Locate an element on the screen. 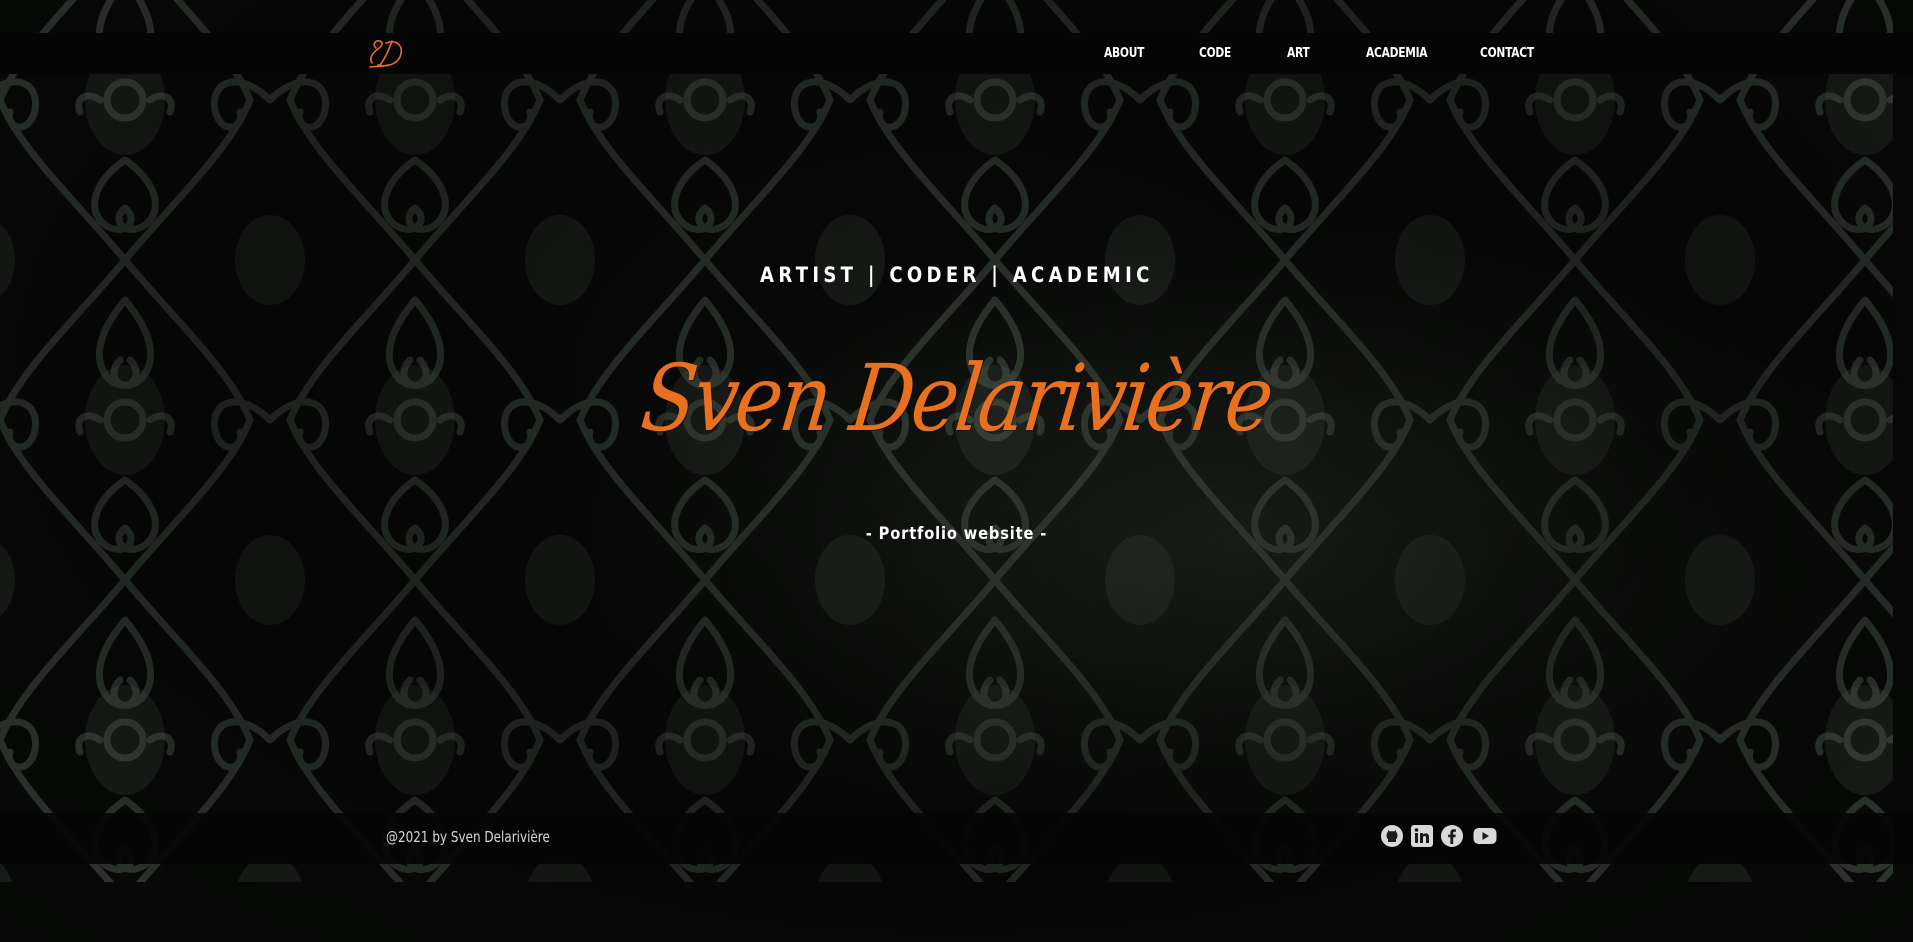 This screenshot has height=942, width=1913. hero-subtitle-text: - Portfolio website - is located at coordinates (956, 534).